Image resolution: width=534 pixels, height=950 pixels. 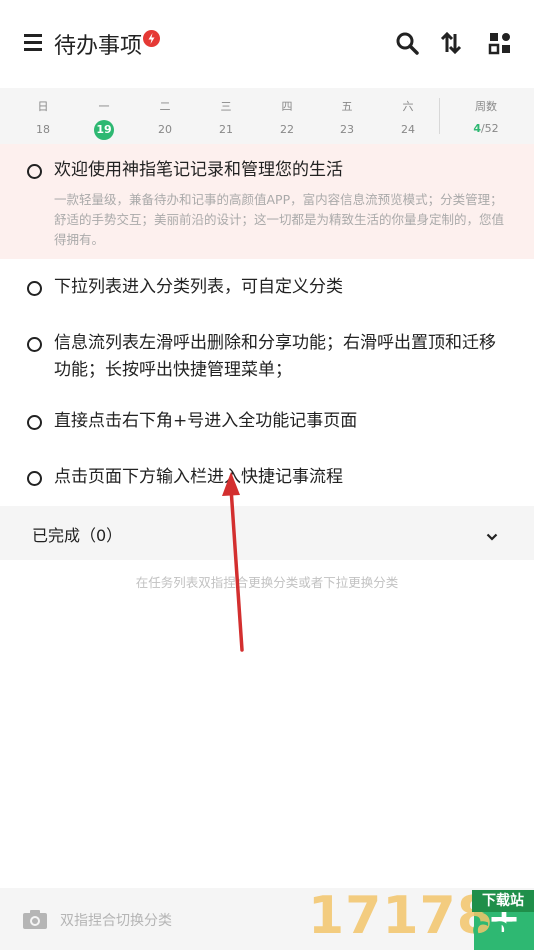 What do you see at coordinates (503, 901) in the screenshot?
I see `watermark-top: 下载站` at bounding box center [503, 901].